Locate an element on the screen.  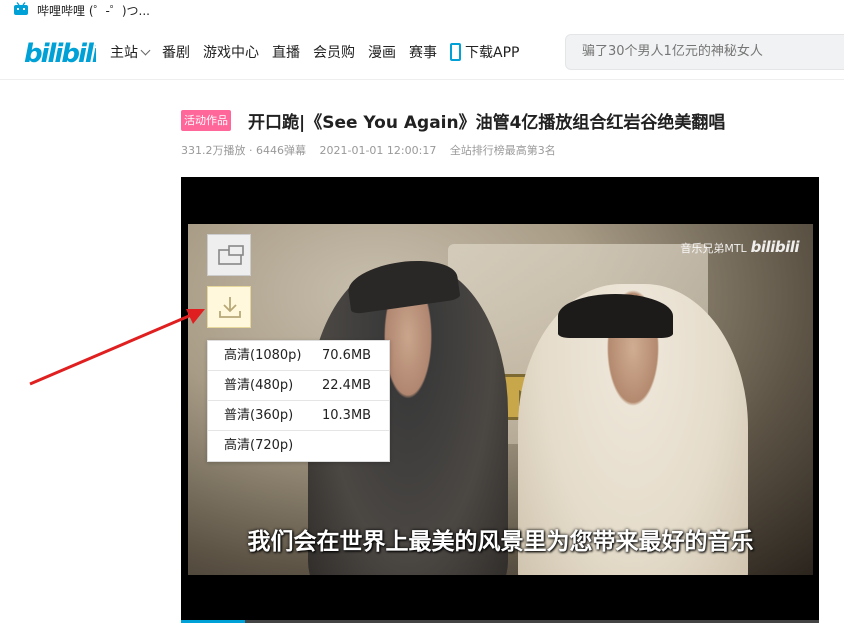
download-option-720p: 高清(720p) is located at coordinates (298, 446).